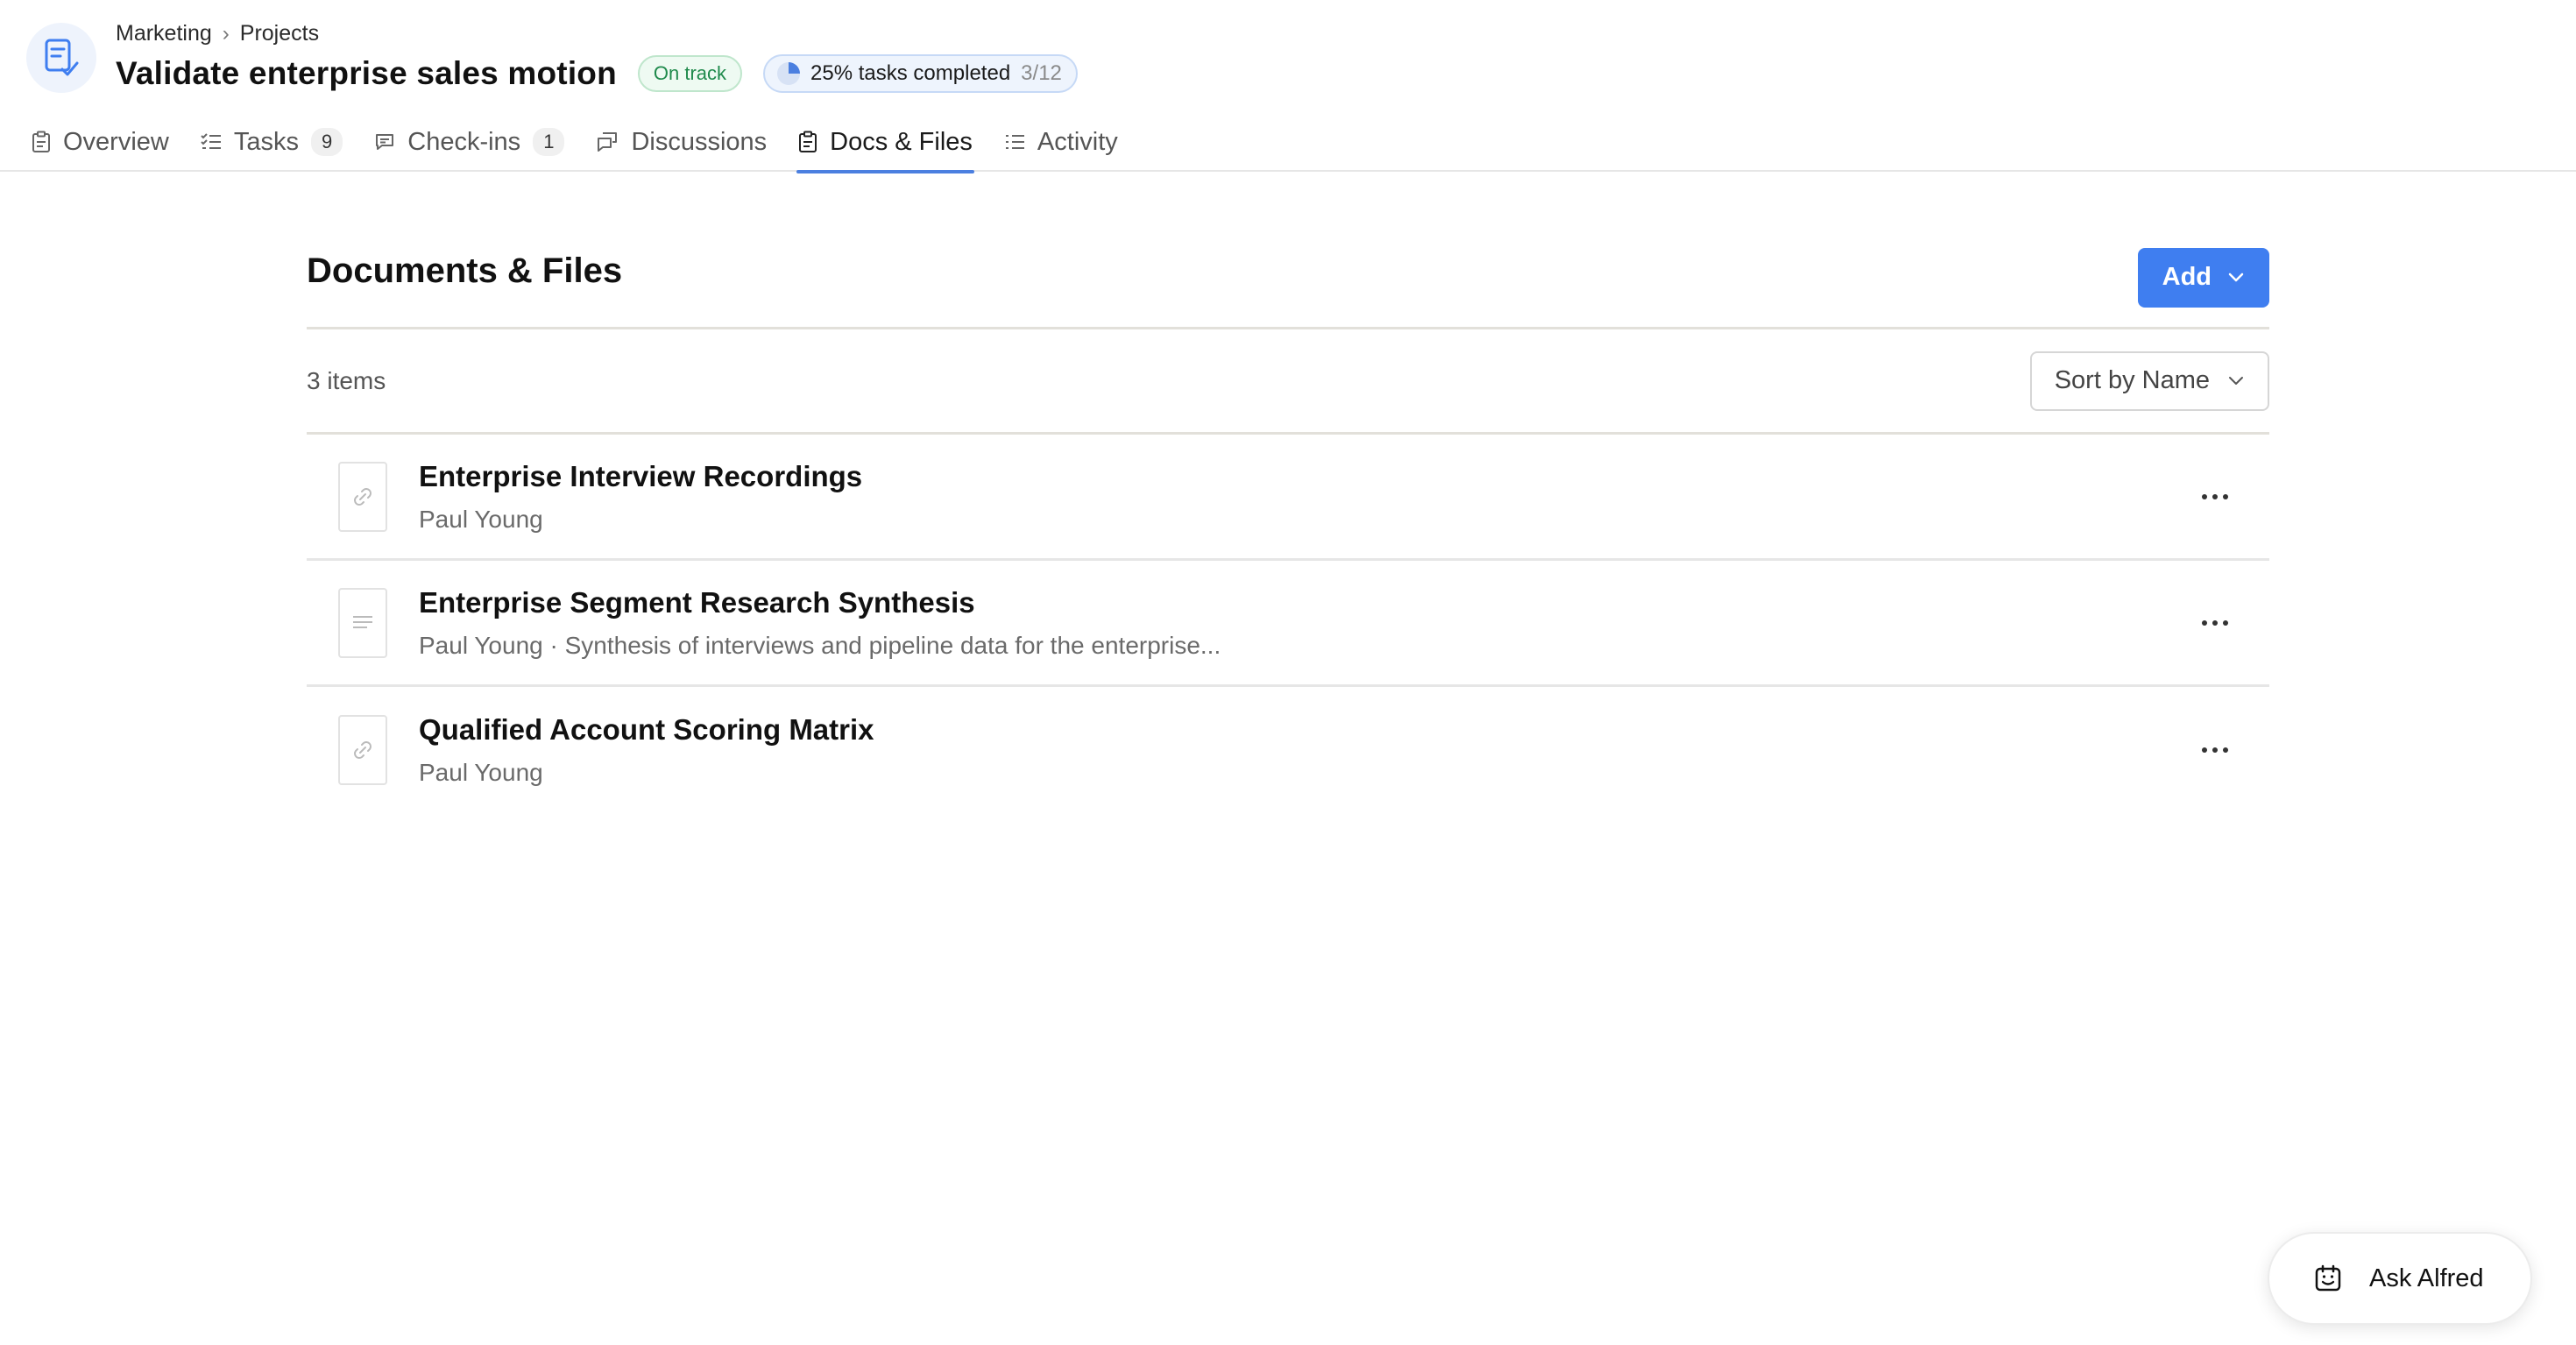 The width and height of the screenshot is (2576, 1345). I want to click on tab-tasks: Tasks 9, so click(271, 142).